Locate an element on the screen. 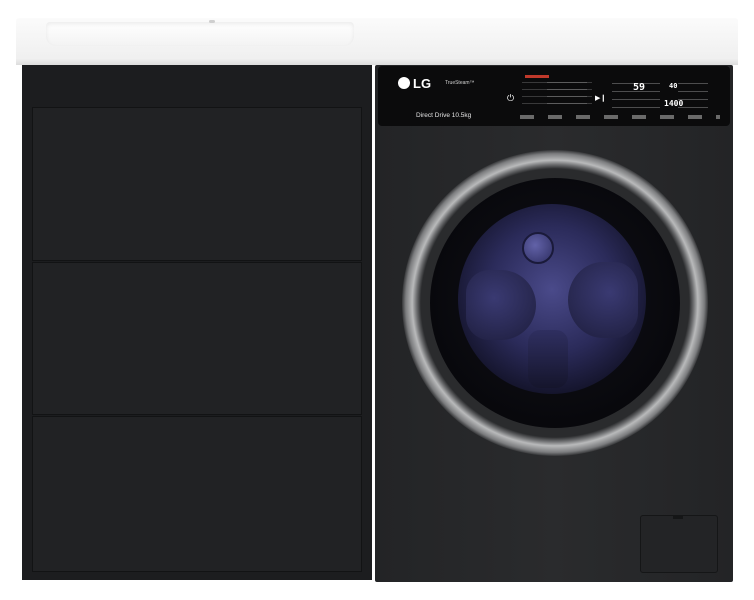  drum-lifter-left is located at coordinates (501, 305).